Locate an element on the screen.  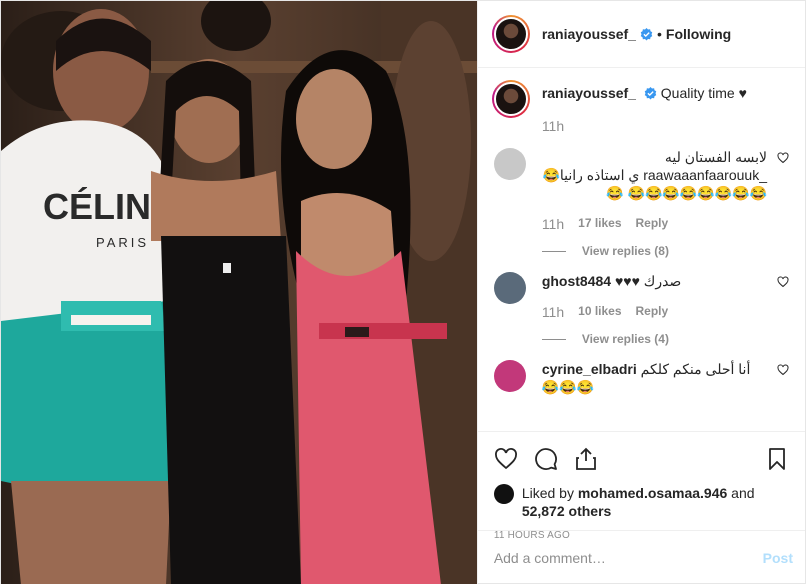
view-replies-button: View replies (4) is located at coordinates (654, 339).